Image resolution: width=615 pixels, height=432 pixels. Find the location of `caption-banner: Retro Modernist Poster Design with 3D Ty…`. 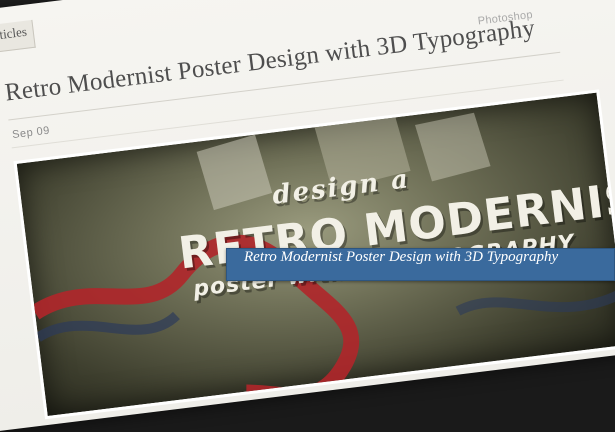

caption-banner: Retro Modernist Poster Design with 3D Ty… is located at coordinates (420, 264).